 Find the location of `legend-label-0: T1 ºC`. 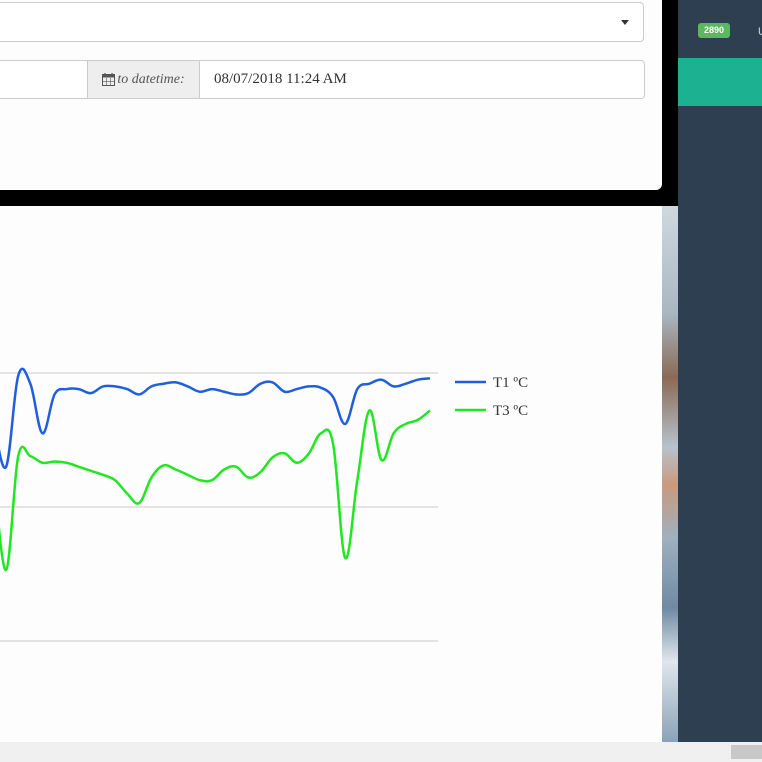

legend-label-0: T1 ºC is located at coordinates (510, 383).